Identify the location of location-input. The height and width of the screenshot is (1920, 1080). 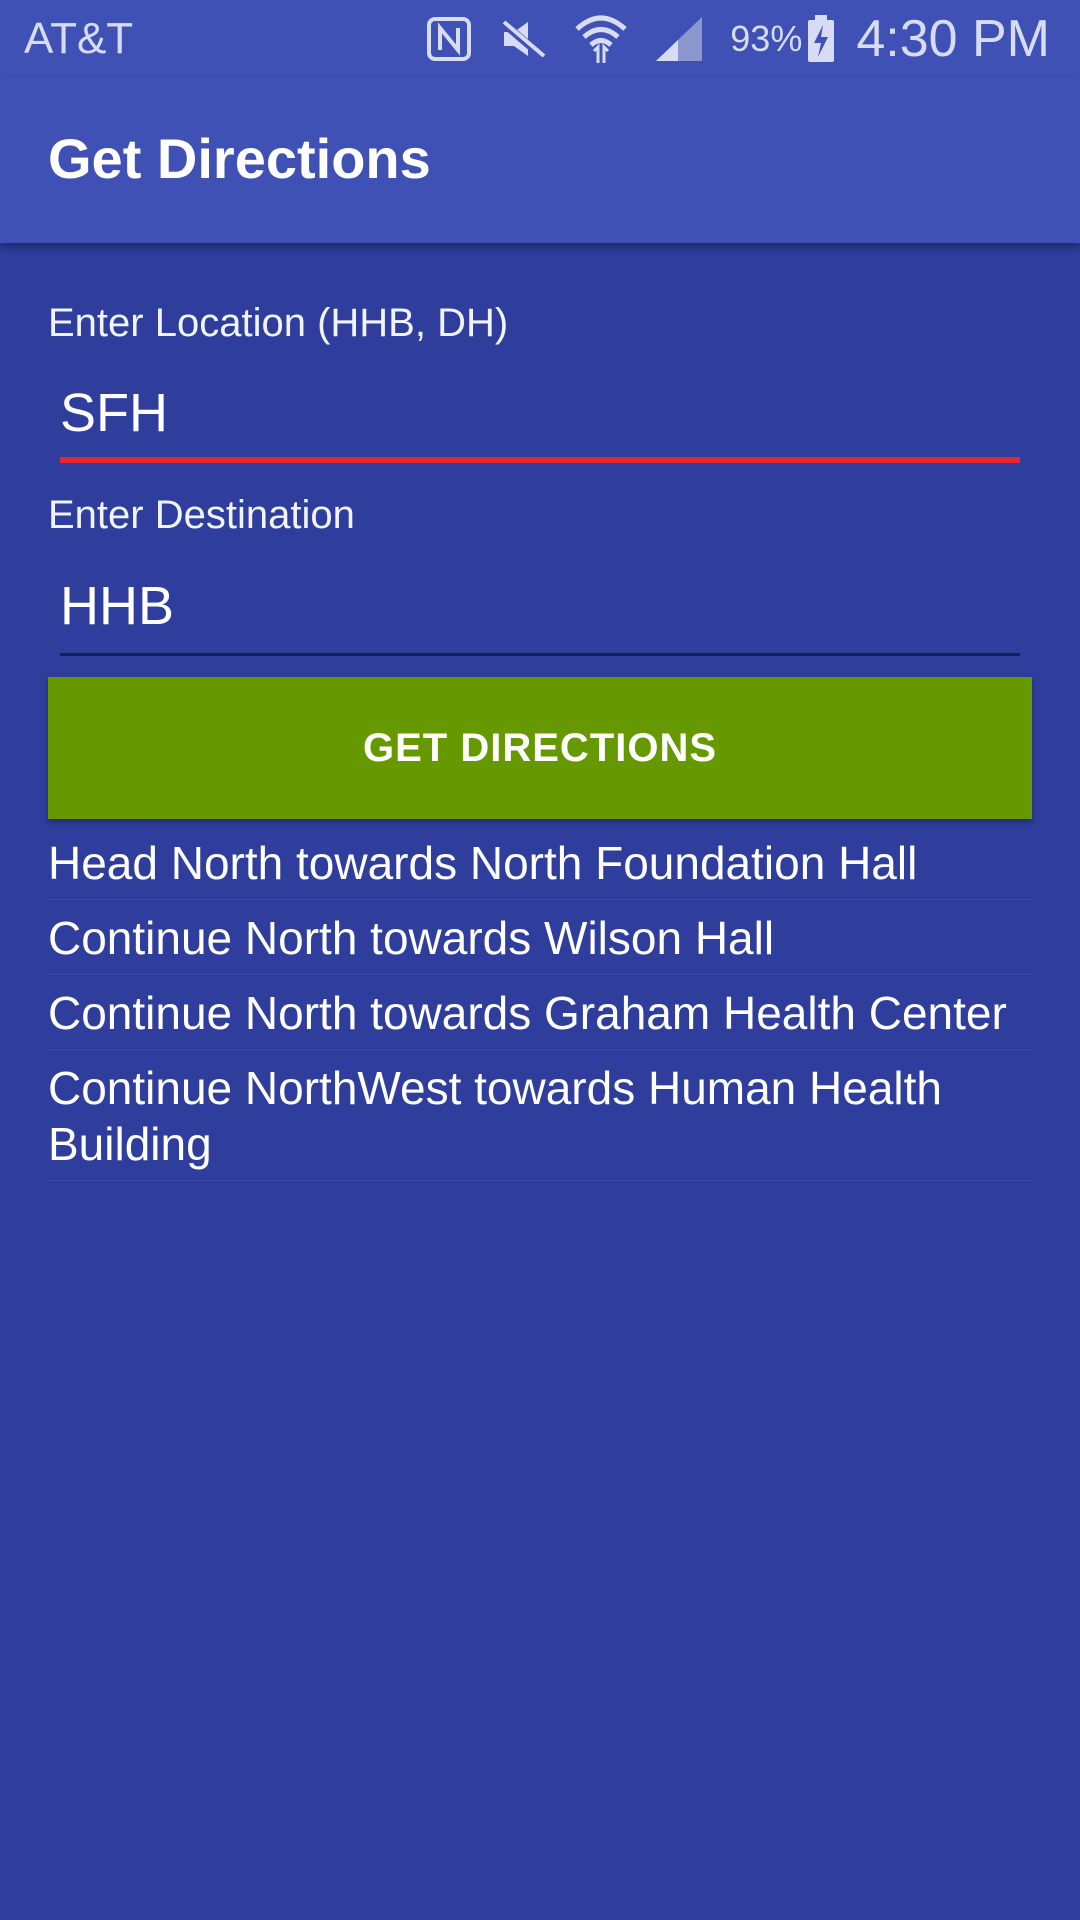
(540, 413).